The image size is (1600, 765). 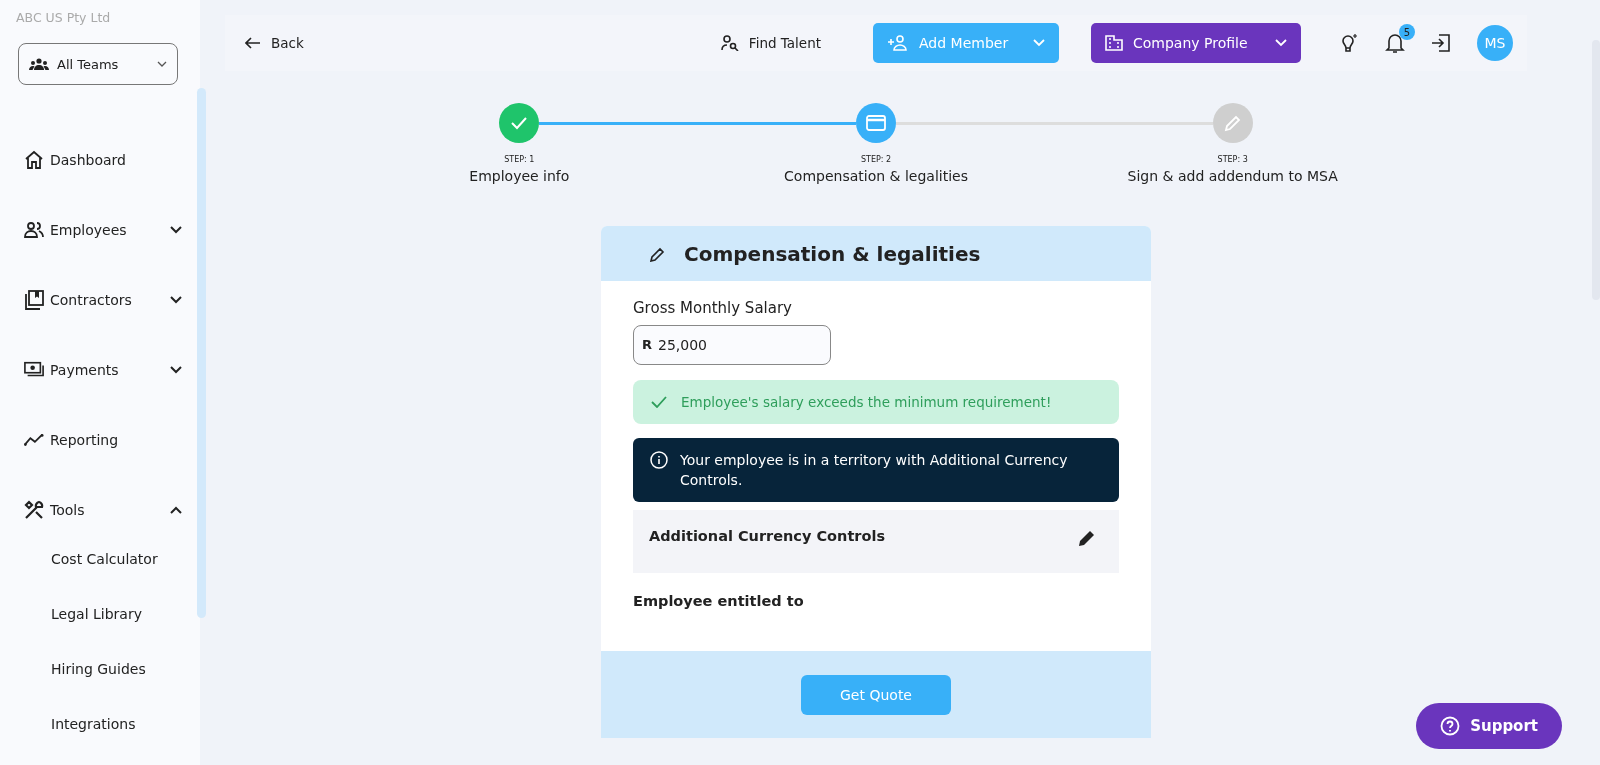 I want to click on step-label: Sign & add addendum to MSA, so click(x=1232, y=176).